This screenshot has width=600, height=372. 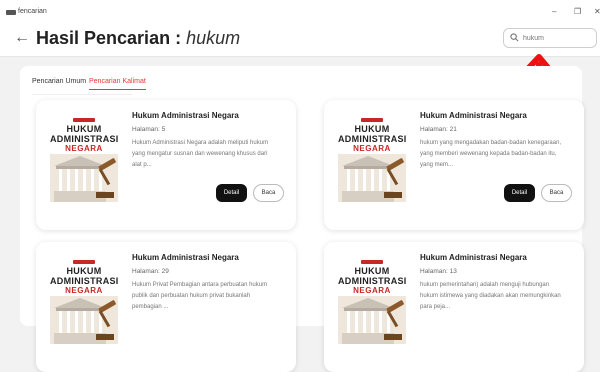 What do you see at coordinates (213, 38) in the screenshot?
I see `page-title-query: hukum` at bounding box center [213, 38].